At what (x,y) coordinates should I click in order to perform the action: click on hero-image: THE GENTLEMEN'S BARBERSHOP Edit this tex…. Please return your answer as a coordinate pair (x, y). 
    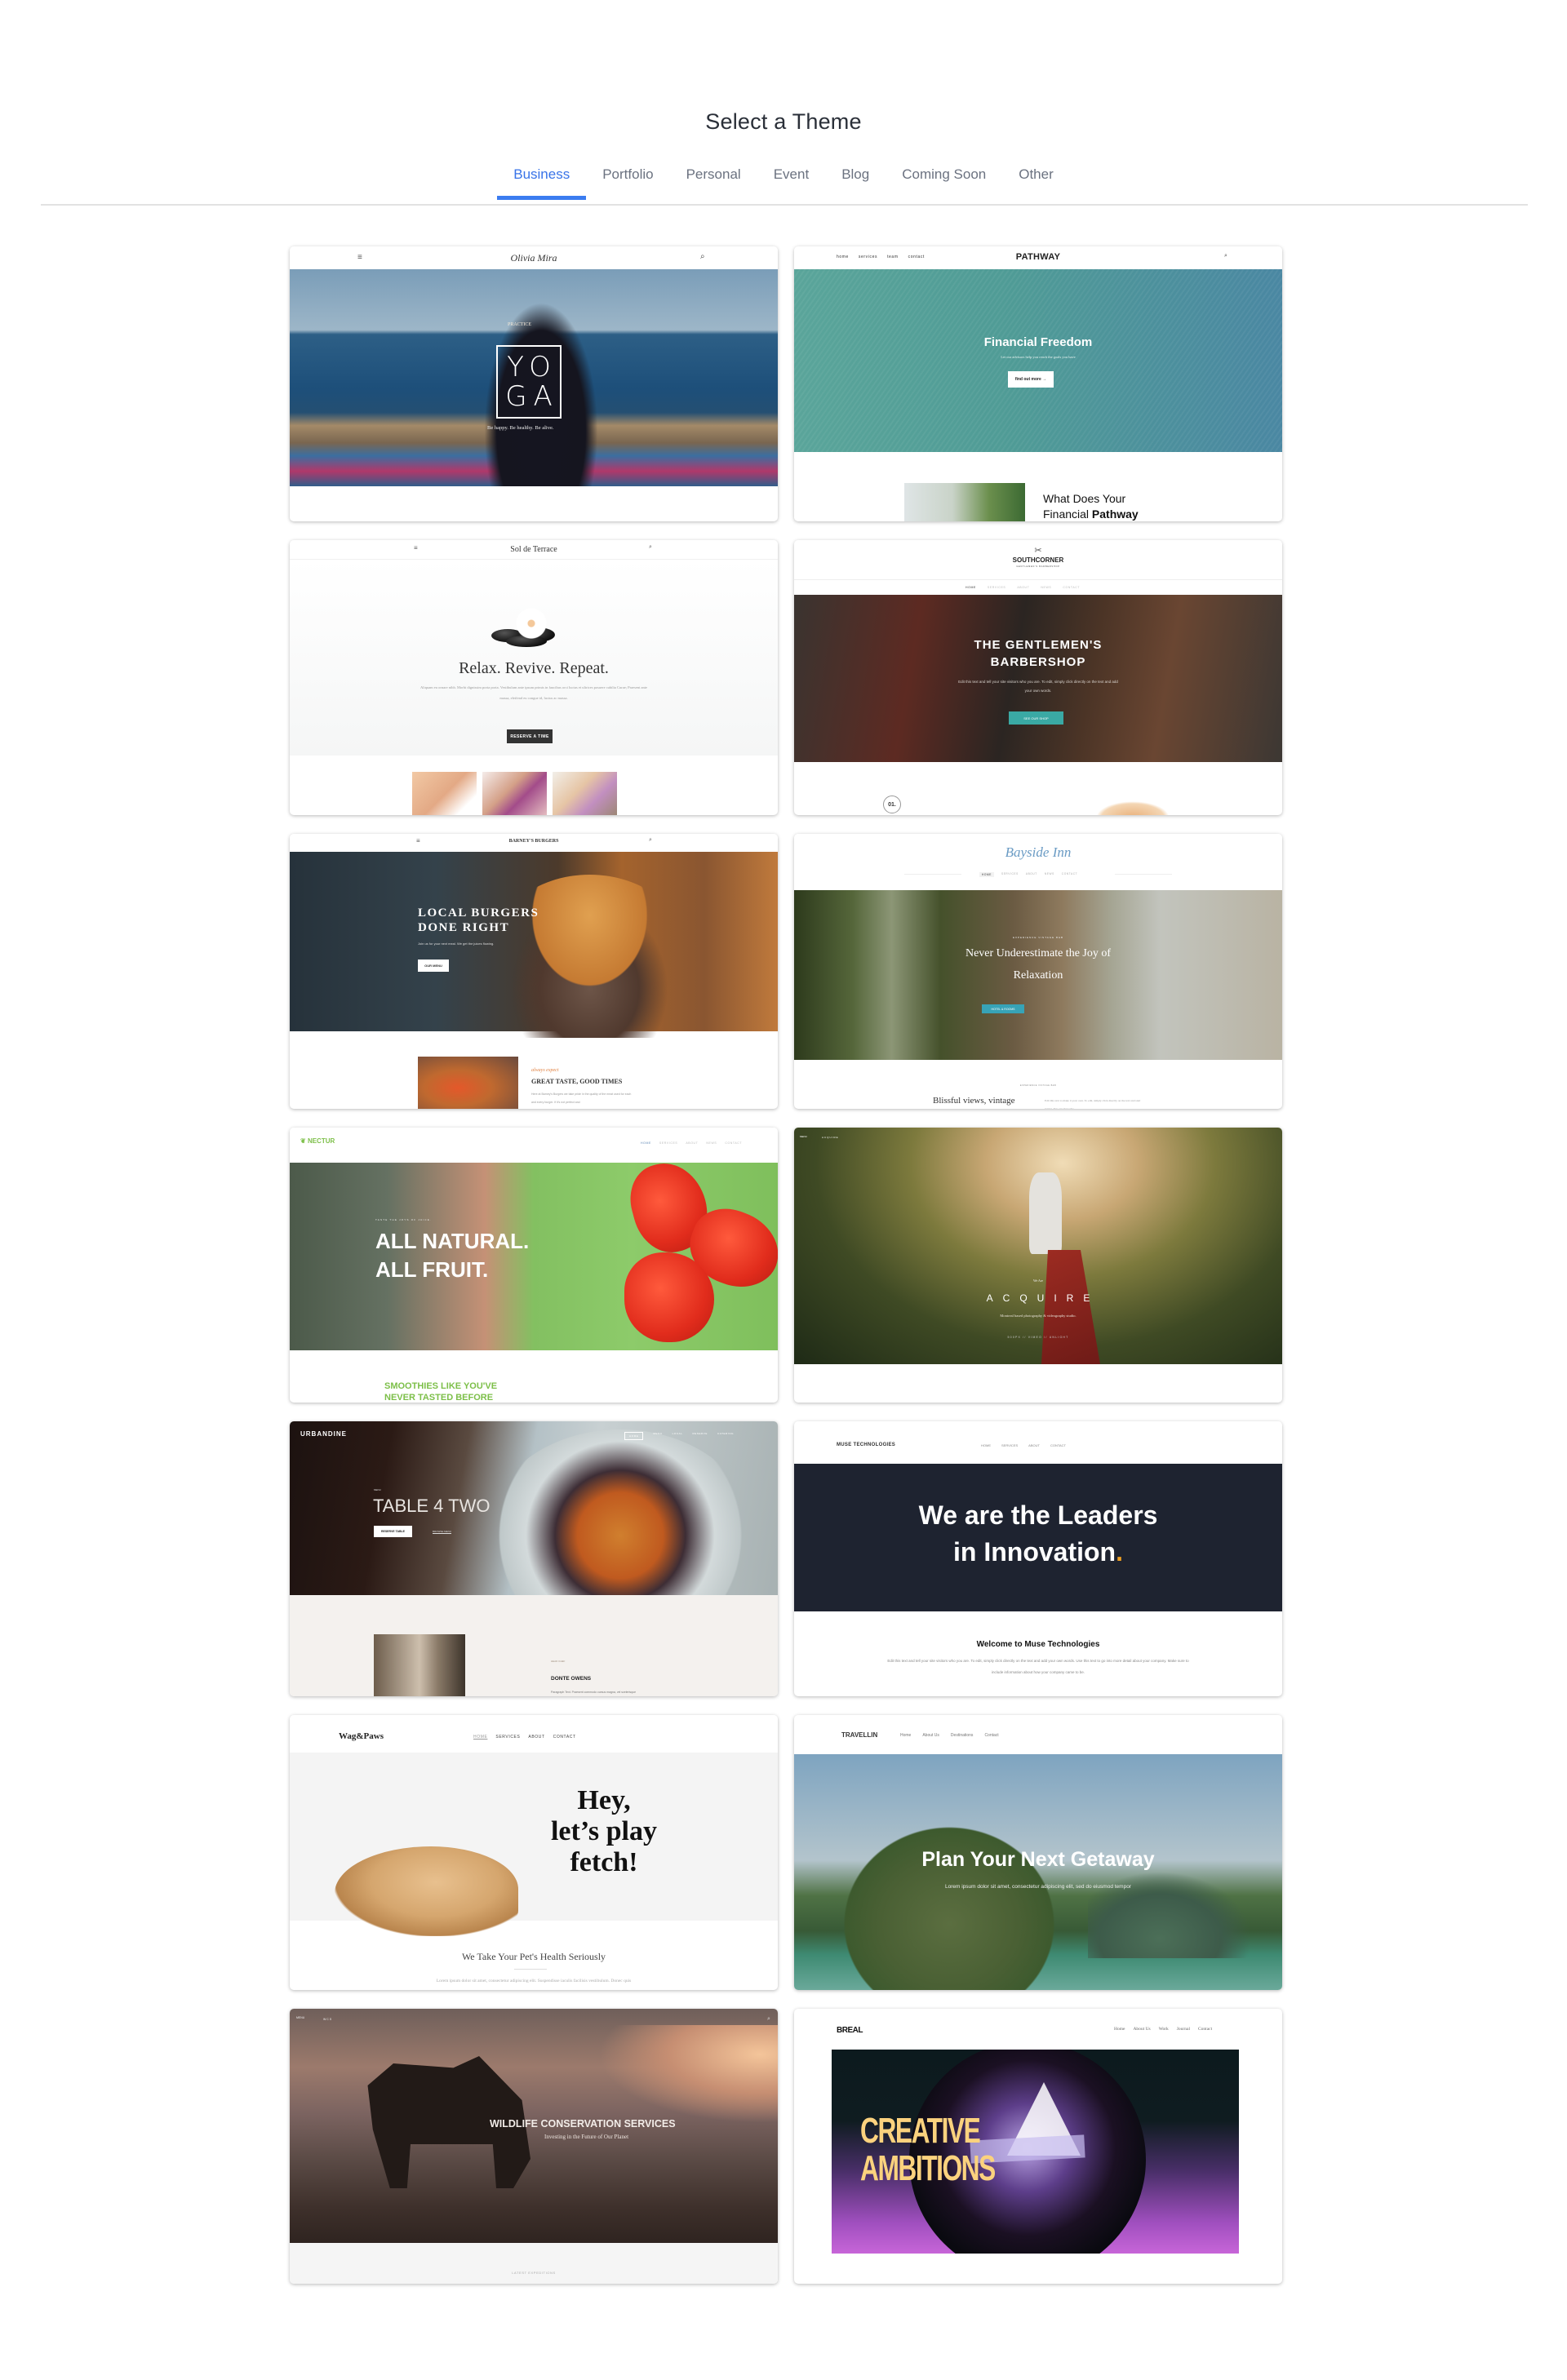
    Looking at the image, I should click on (1038, 679).